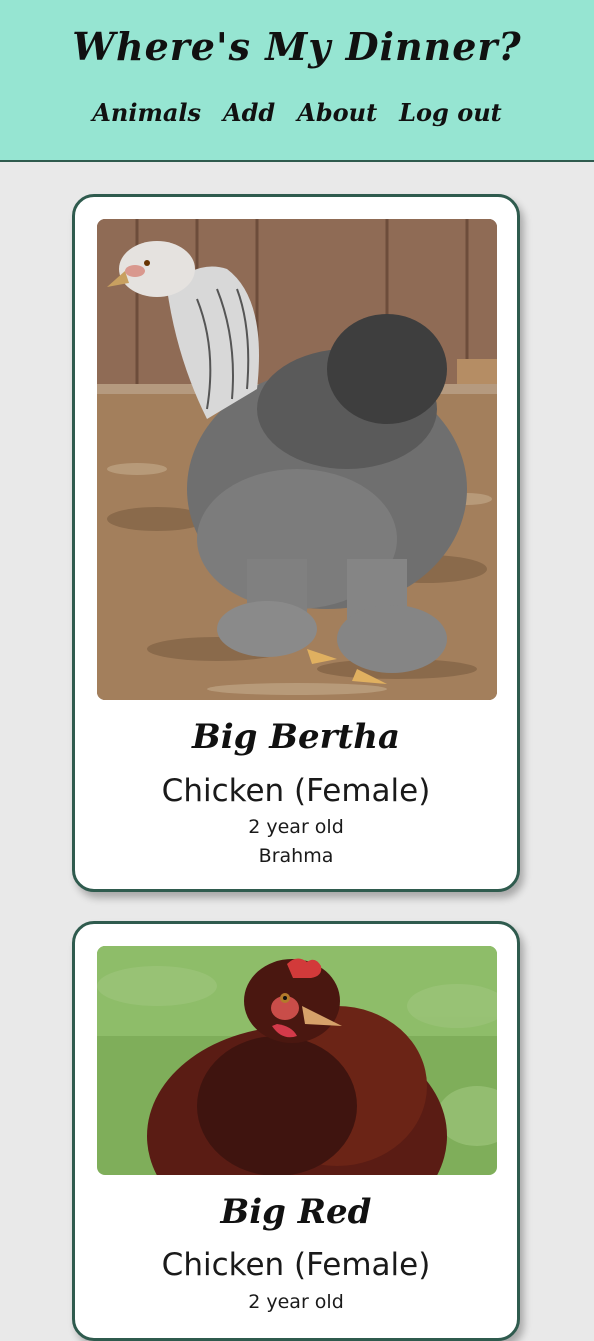 The height and width of the screenshot is (1341, 594). I want to click on nav-animals-link: Animals, so click(146, 113).